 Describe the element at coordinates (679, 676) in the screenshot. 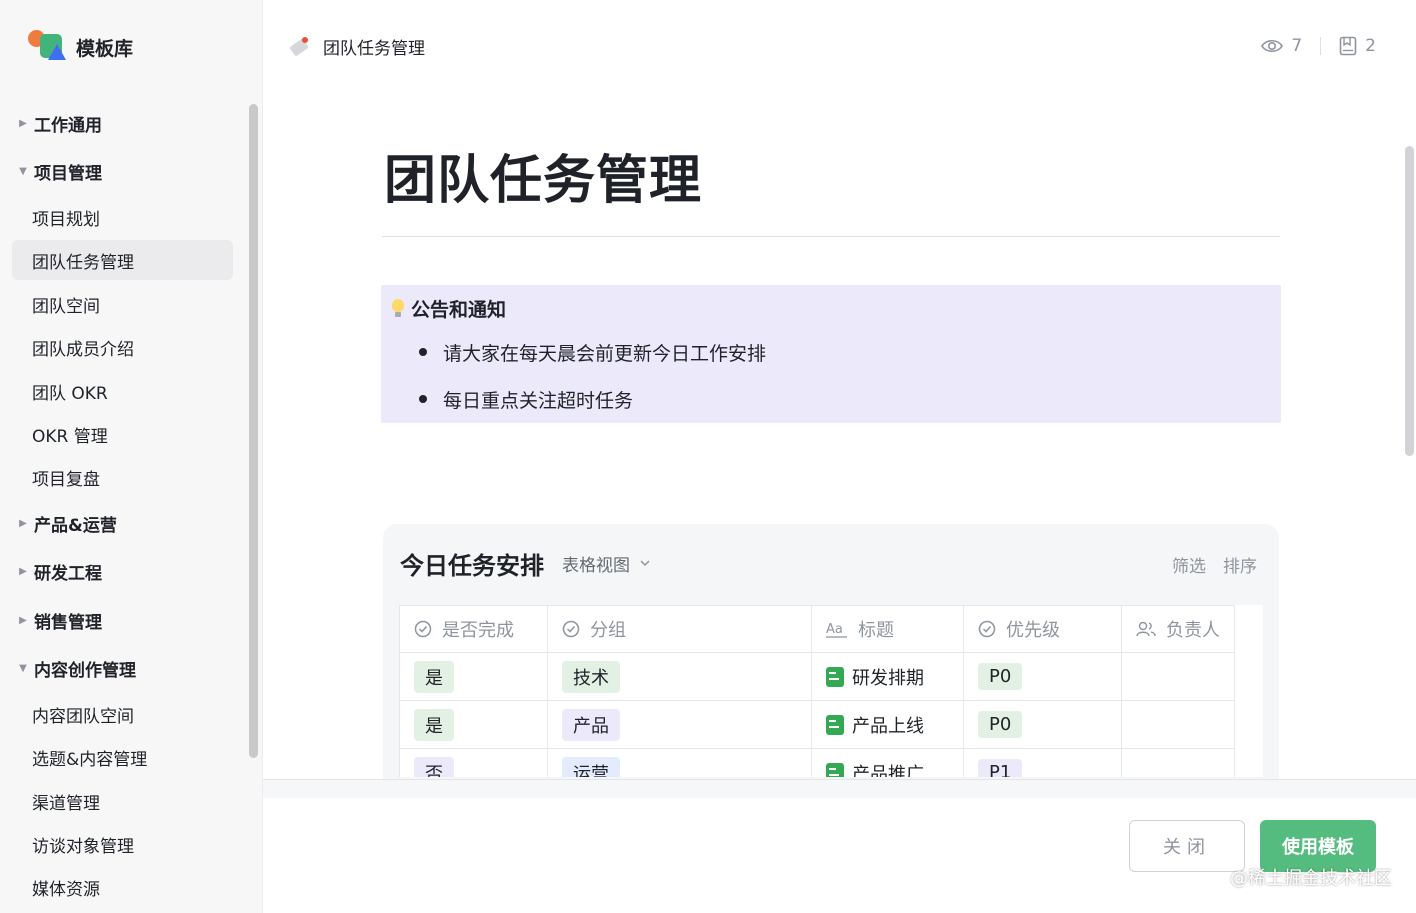

I see `group-cell: 技术` at that location.